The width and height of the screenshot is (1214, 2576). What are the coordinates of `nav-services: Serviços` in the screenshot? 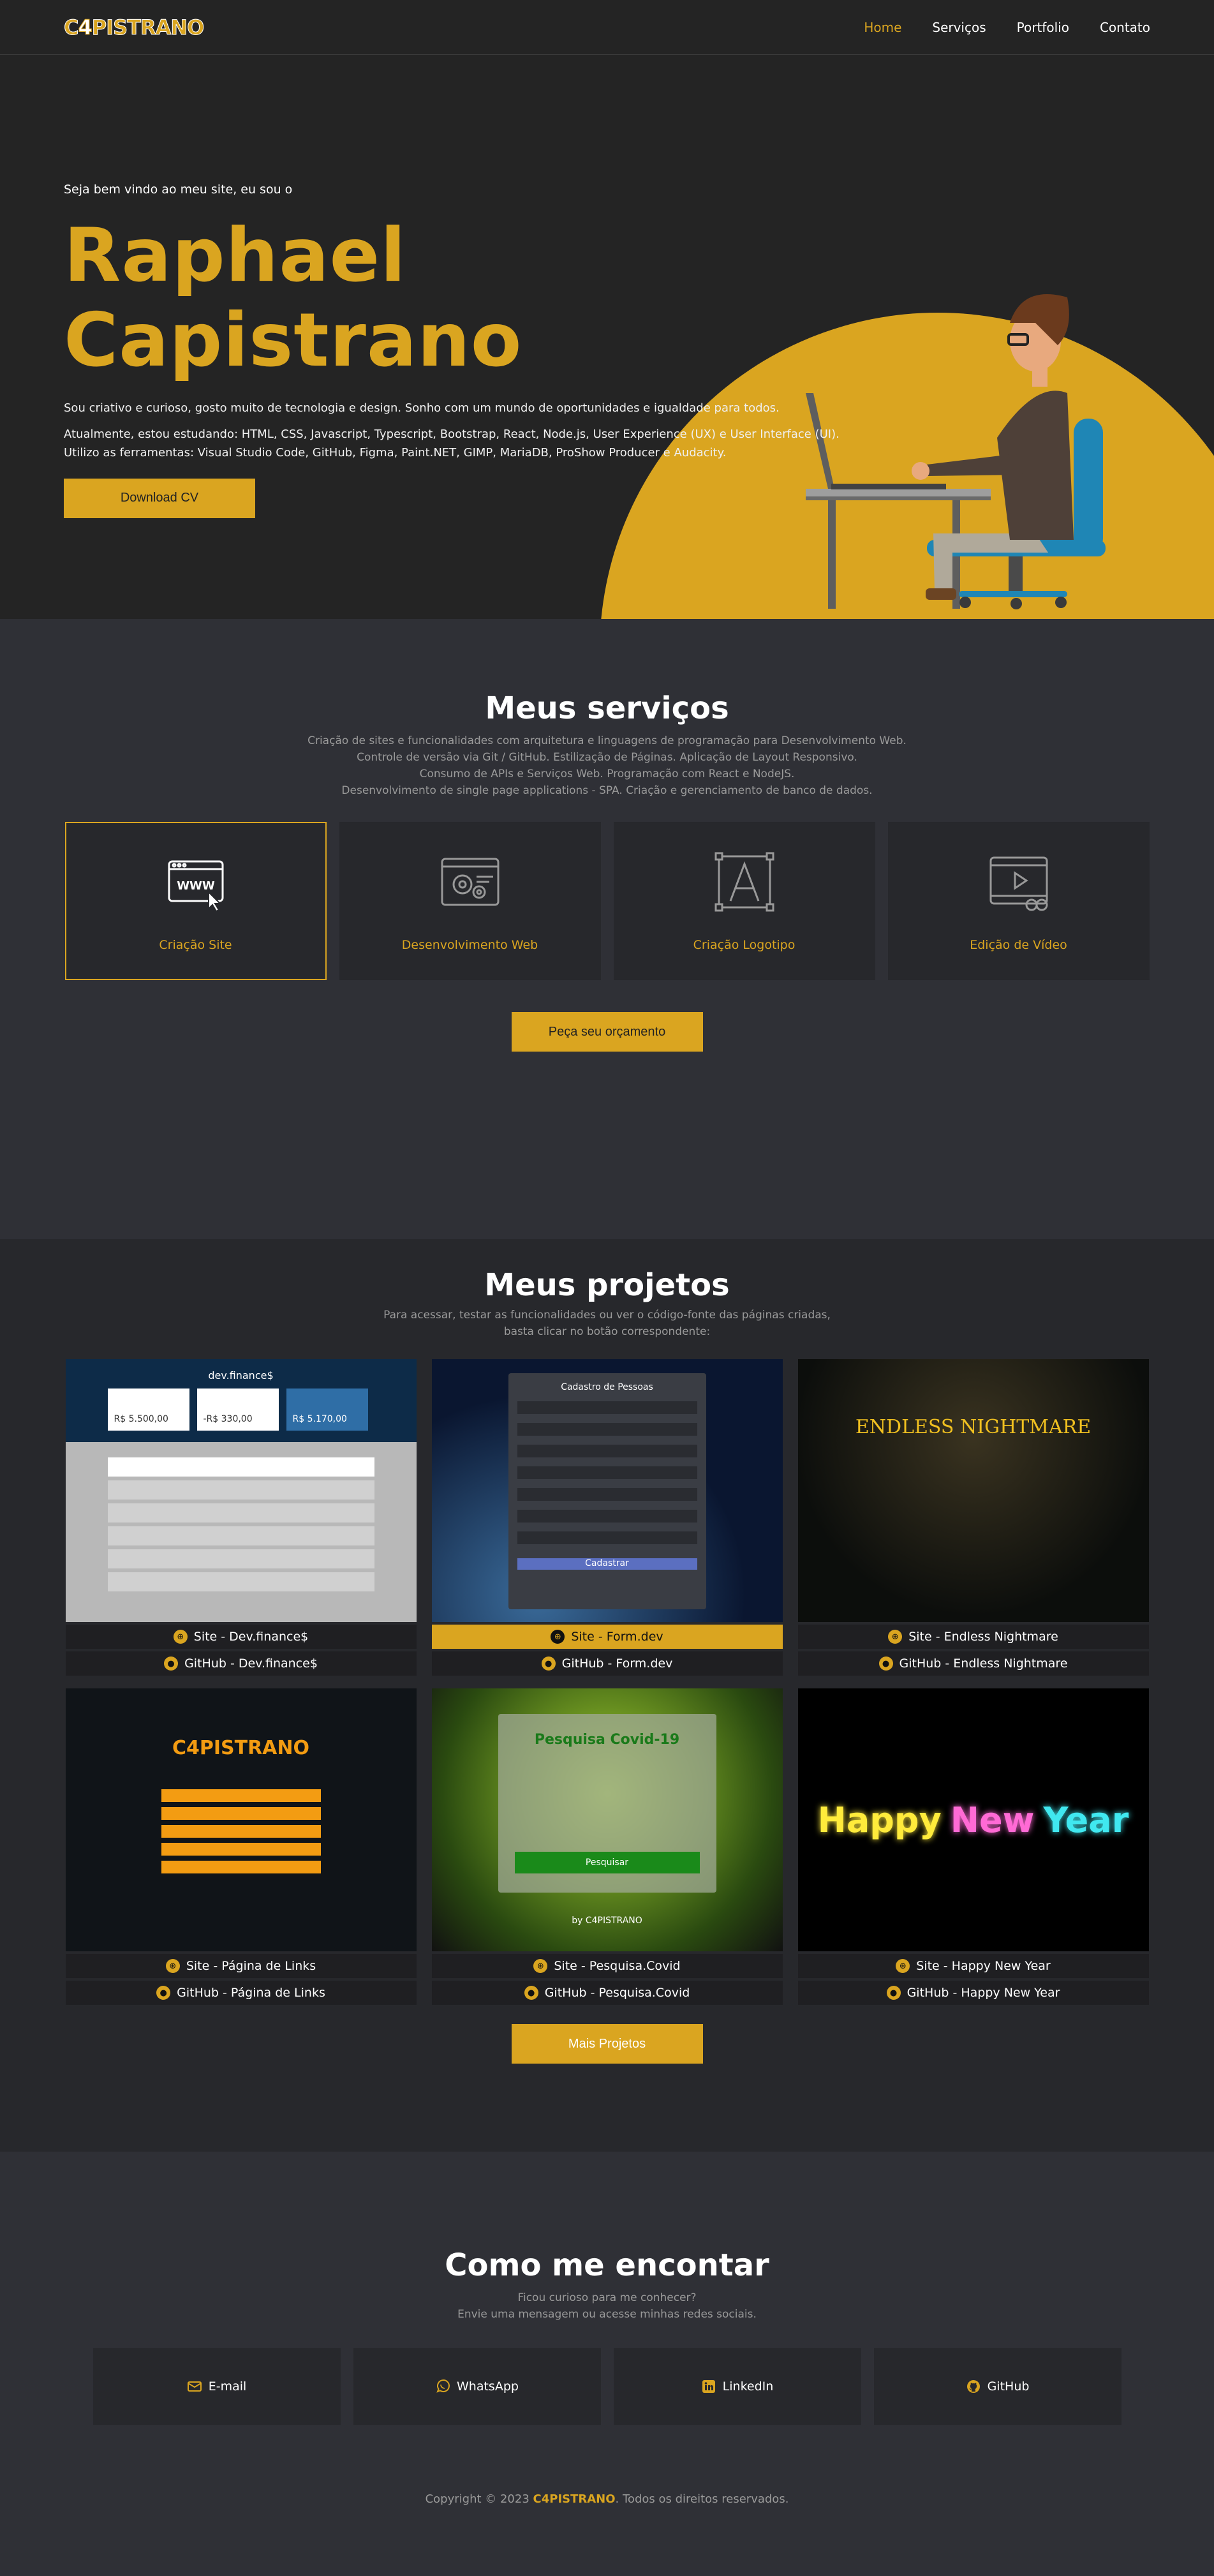 It's located at (959, 27).